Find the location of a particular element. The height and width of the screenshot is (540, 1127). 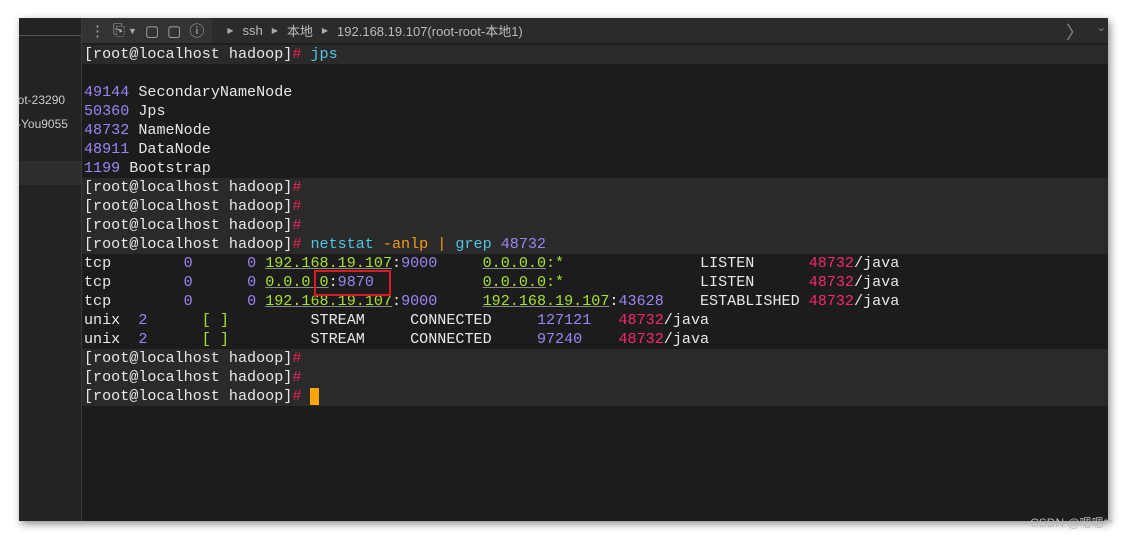

chevron-down-icon: ▼ is located at coordinates (132, 31).